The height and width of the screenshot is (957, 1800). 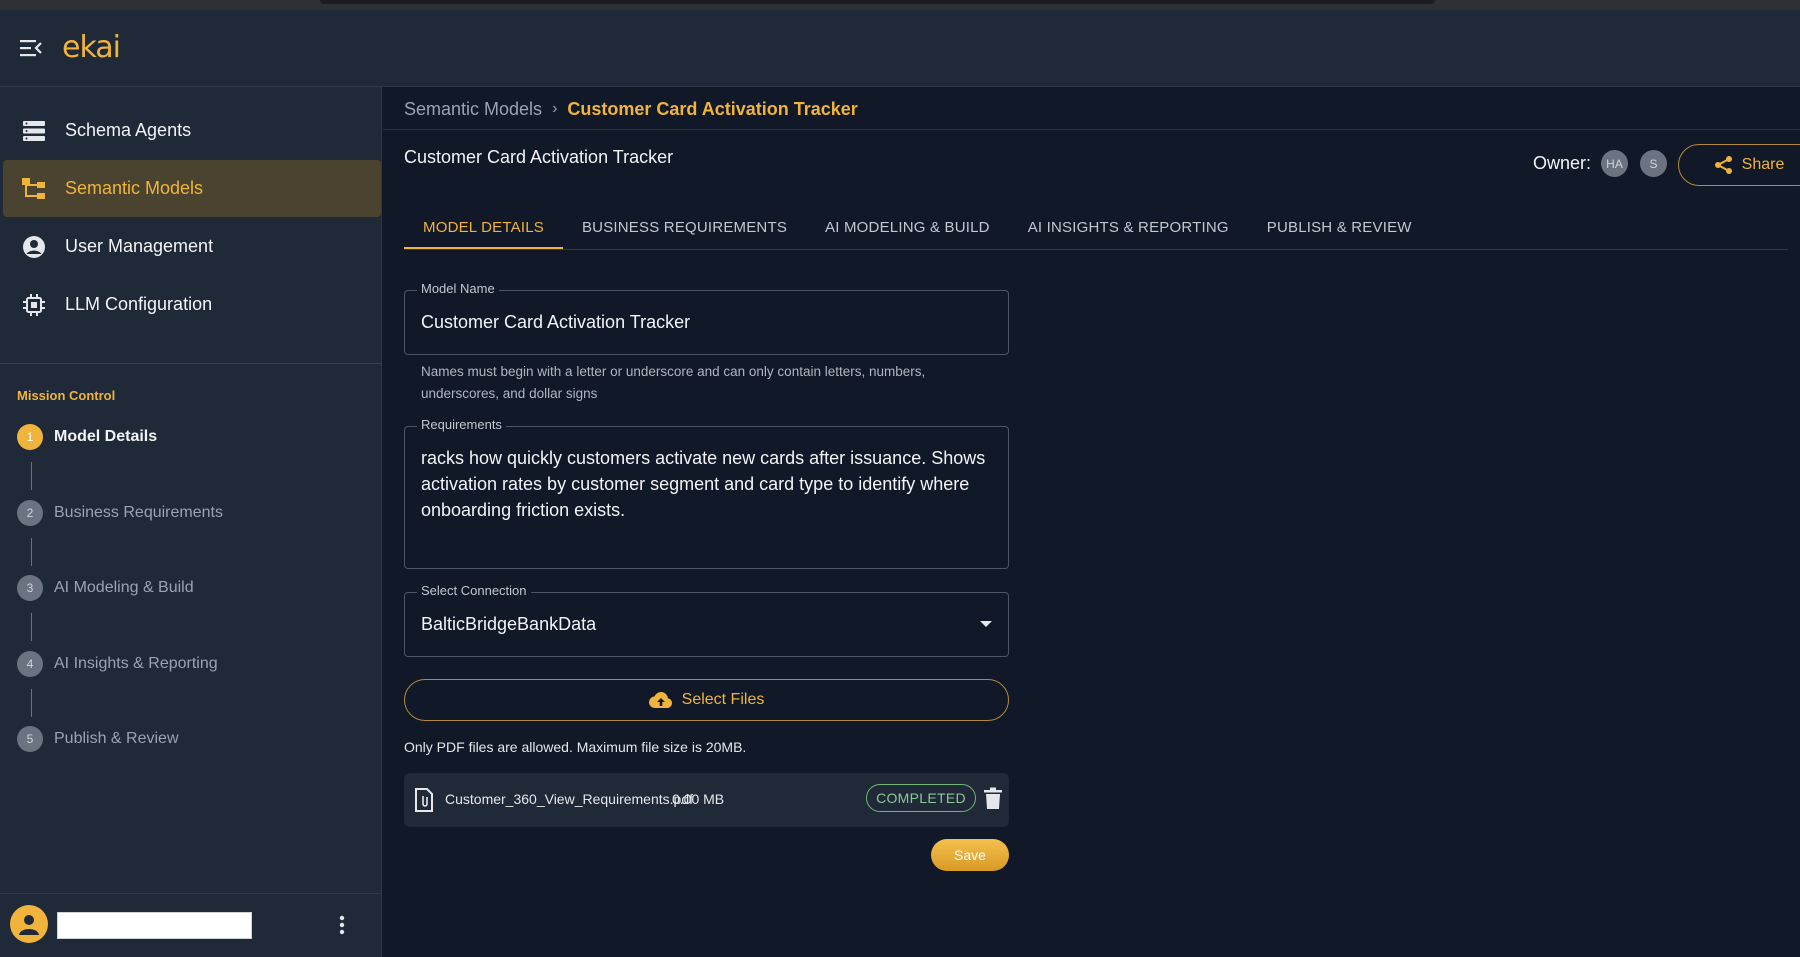 I want to click on window-notch, so click(x=877, y=2).